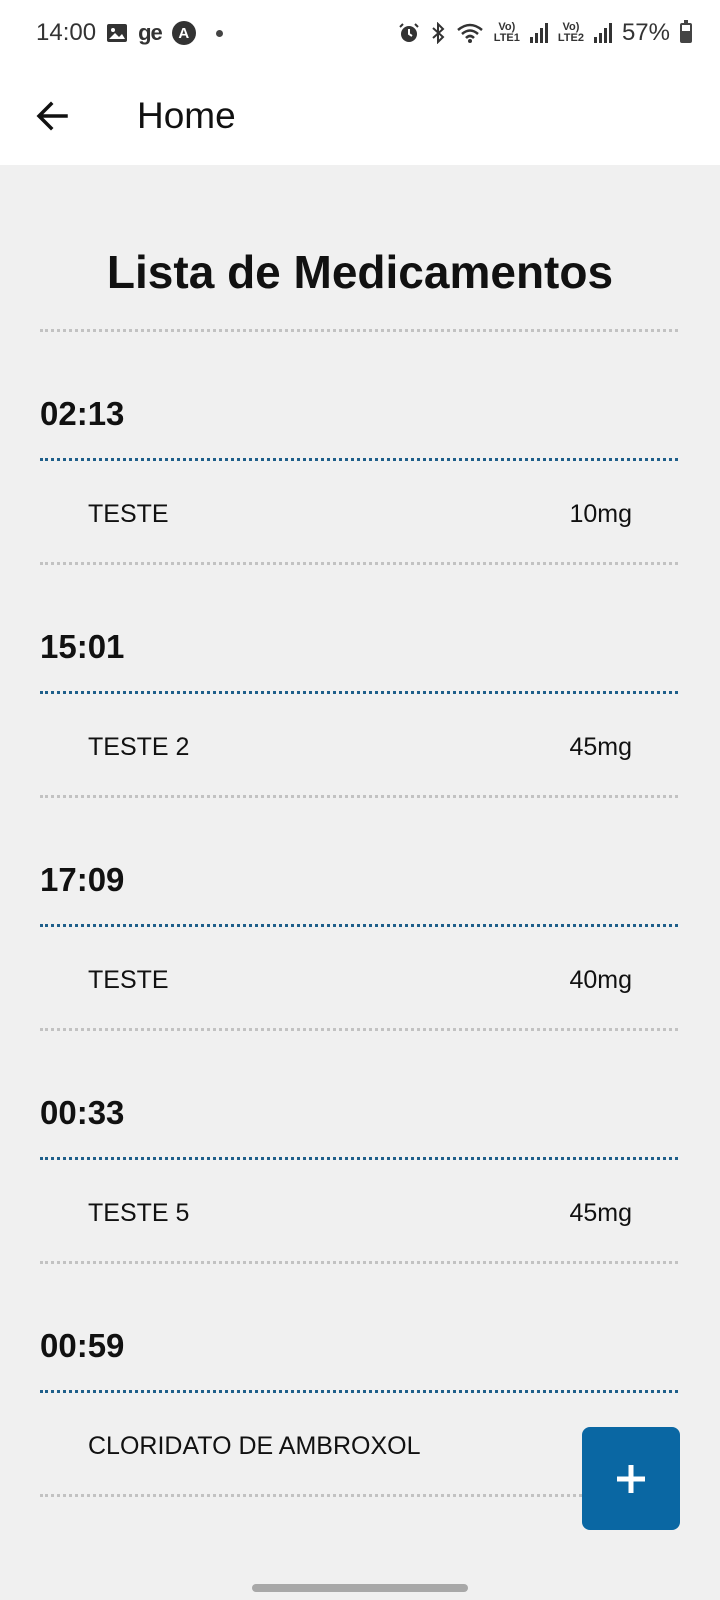 This screenshot has height=1600, width=720. What do you see at coordinates (150, 32) in the screenshot?
I see `ge-notification-icon: ge` at bounding box center [150, 32].